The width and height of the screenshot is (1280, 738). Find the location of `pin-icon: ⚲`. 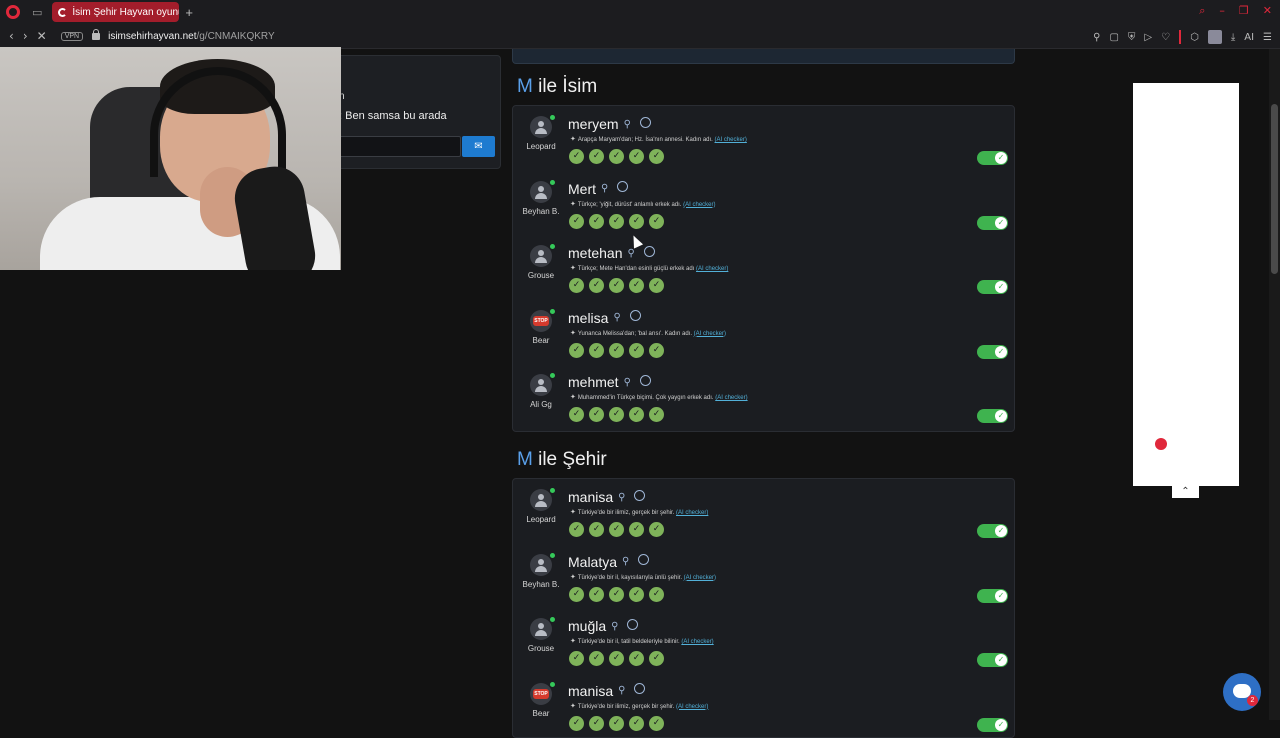

pin-icon: ⚲ is located at coordinates (1096, 37).